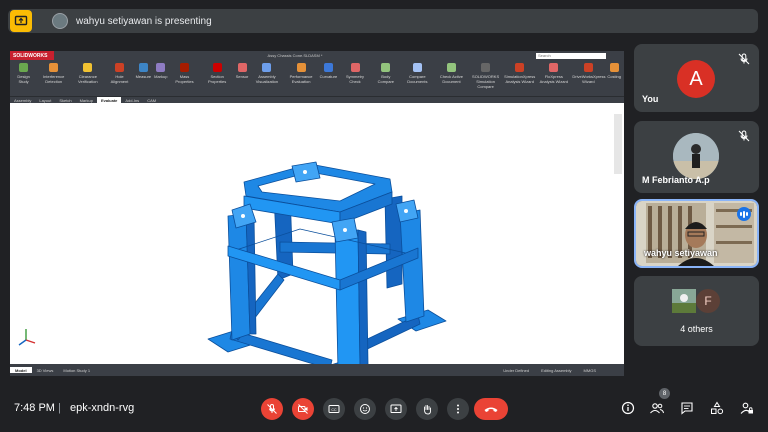 This screenshot has height=432, width=768. What do you see at coordinates (21, 370) in the screenshot?
I see `tab-model: Model` at bounding box center [21, 370].